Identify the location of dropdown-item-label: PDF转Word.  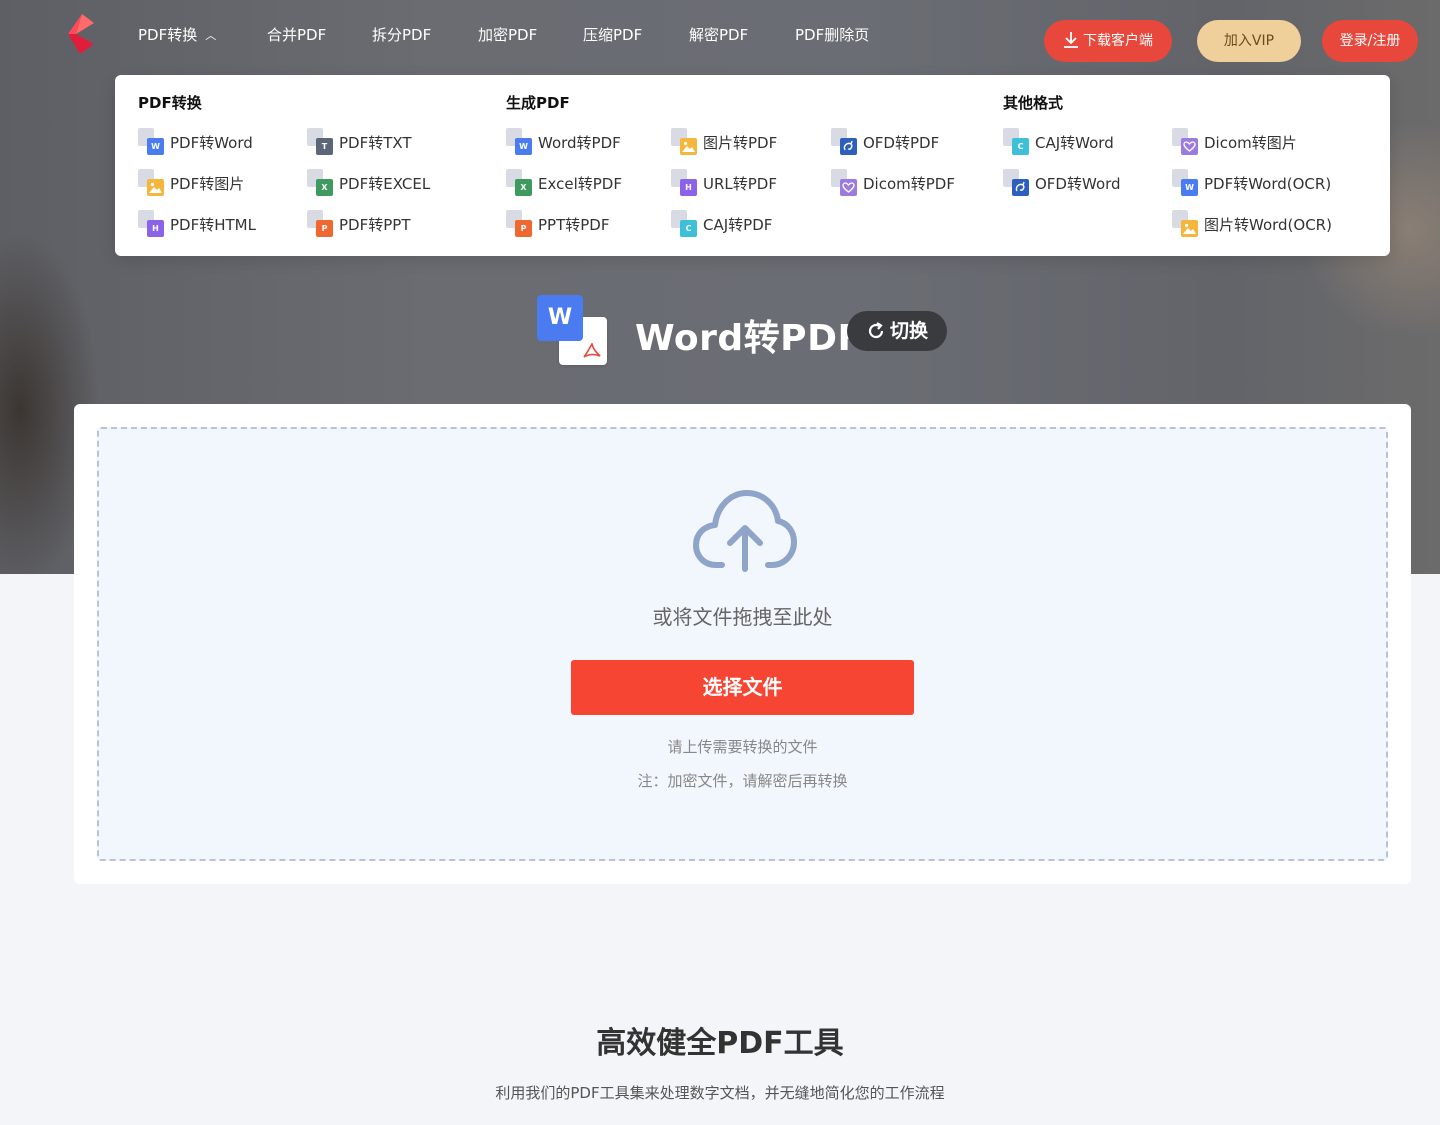
(211, 142).